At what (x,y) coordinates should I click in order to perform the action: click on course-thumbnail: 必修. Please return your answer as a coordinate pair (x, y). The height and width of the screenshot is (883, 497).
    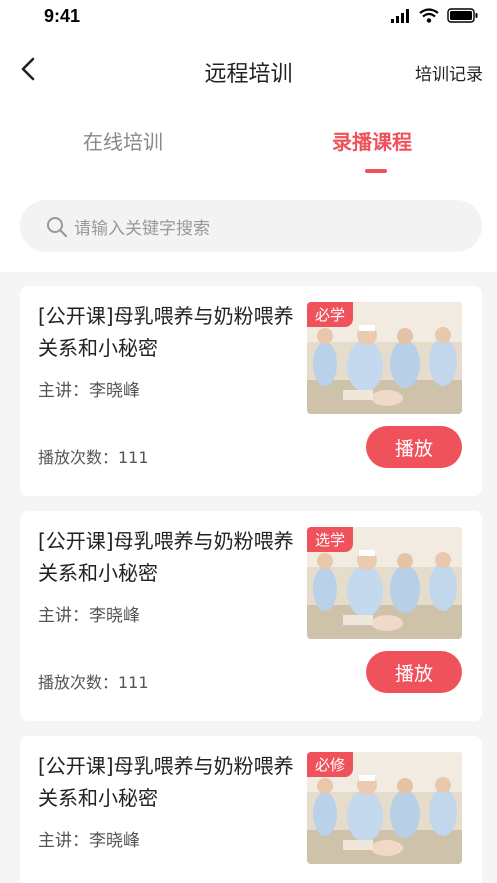
    Looking at the image, I should click on (384, 808).